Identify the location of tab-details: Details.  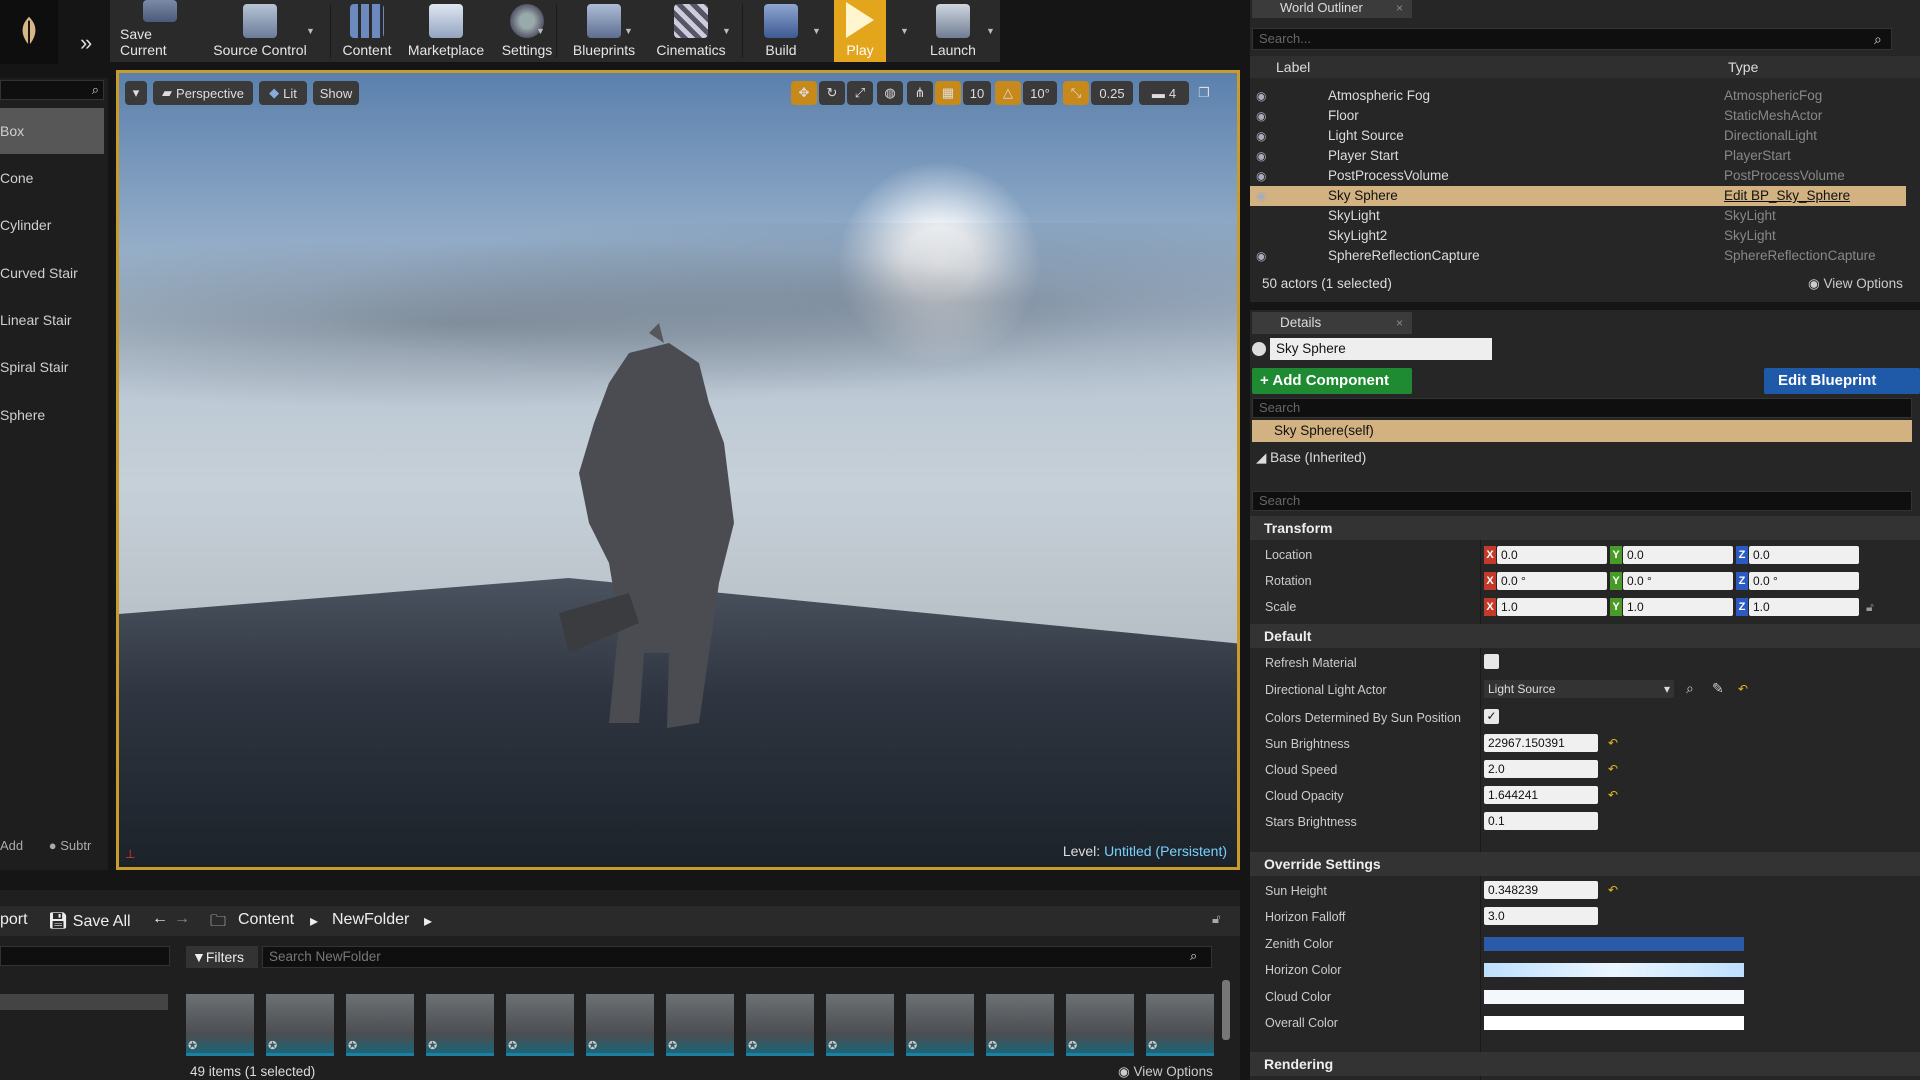
(1332, 323).